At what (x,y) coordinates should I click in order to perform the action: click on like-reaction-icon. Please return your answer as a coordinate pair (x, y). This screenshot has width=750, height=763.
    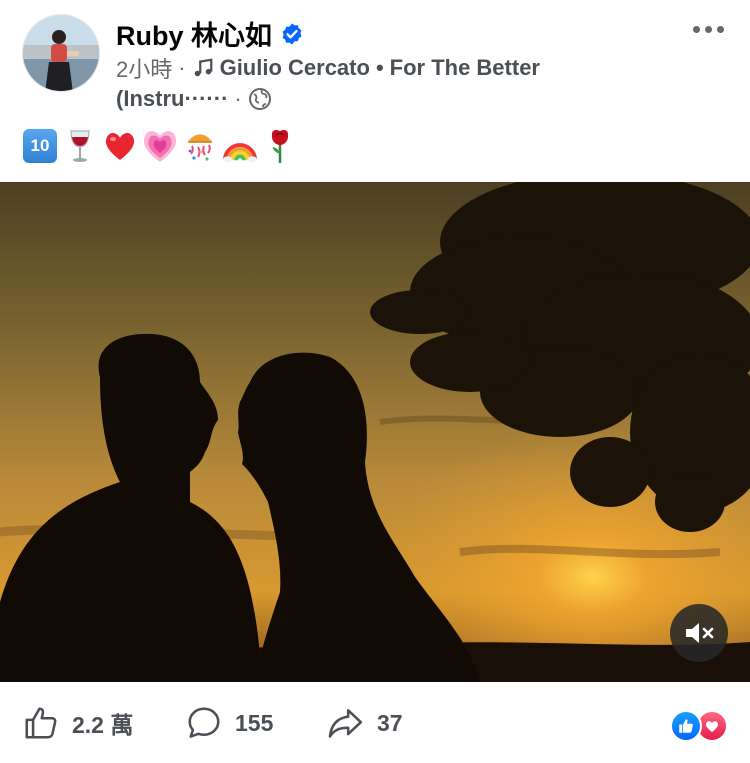
    Looking at the image, I should click on (686, 726).